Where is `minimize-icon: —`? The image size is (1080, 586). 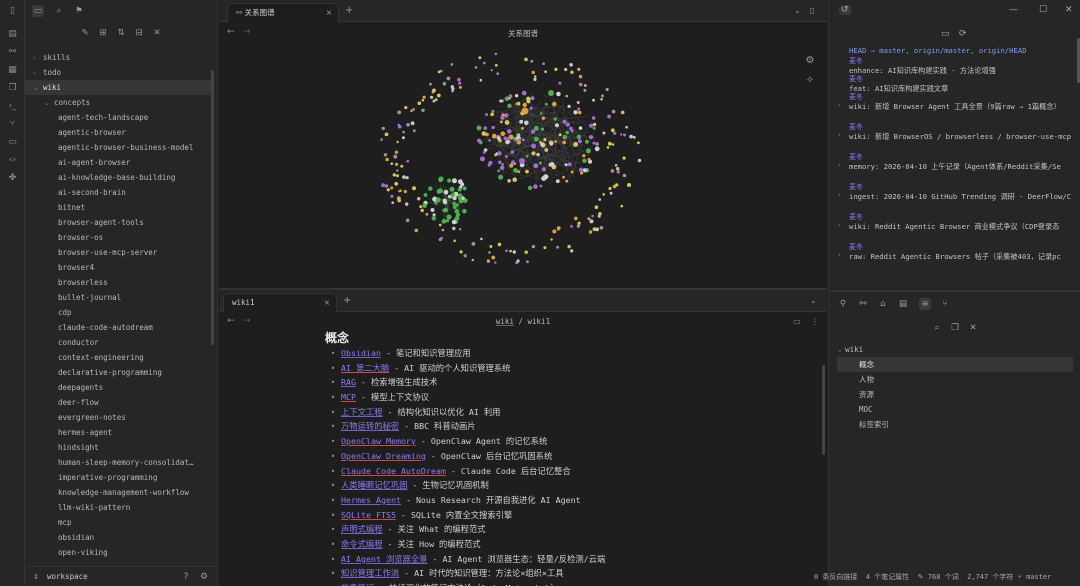
minimize-icon: — is located at coordinates (1013, 10).